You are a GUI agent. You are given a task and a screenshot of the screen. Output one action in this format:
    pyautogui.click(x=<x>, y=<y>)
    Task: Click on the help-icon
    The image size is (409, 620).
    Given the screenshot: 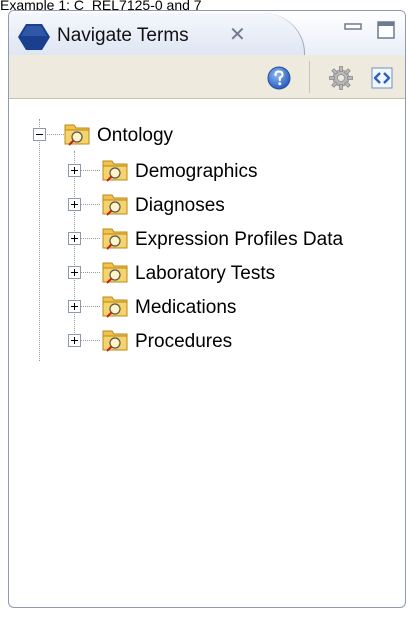 What is the action you would take?
    pyautogui.click(x=279, y=78)
    